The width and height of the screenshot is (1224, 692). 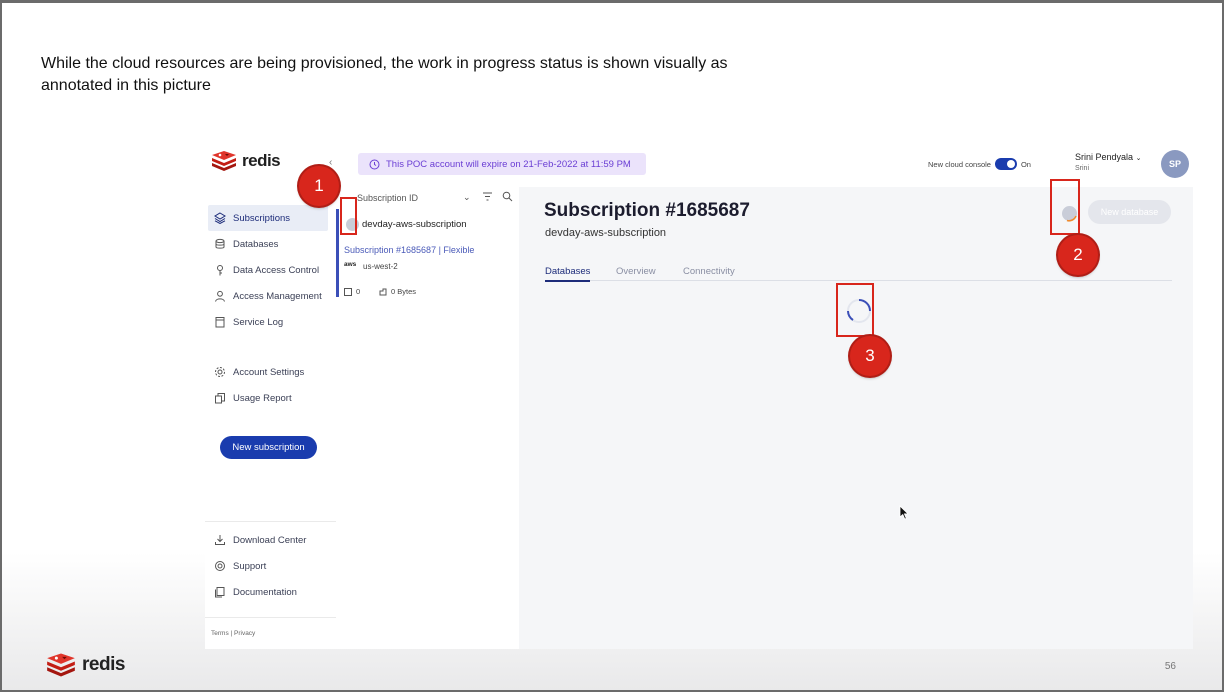 I want to click on sidebar-item-label: Usage Report, so click(x=262, y=398).